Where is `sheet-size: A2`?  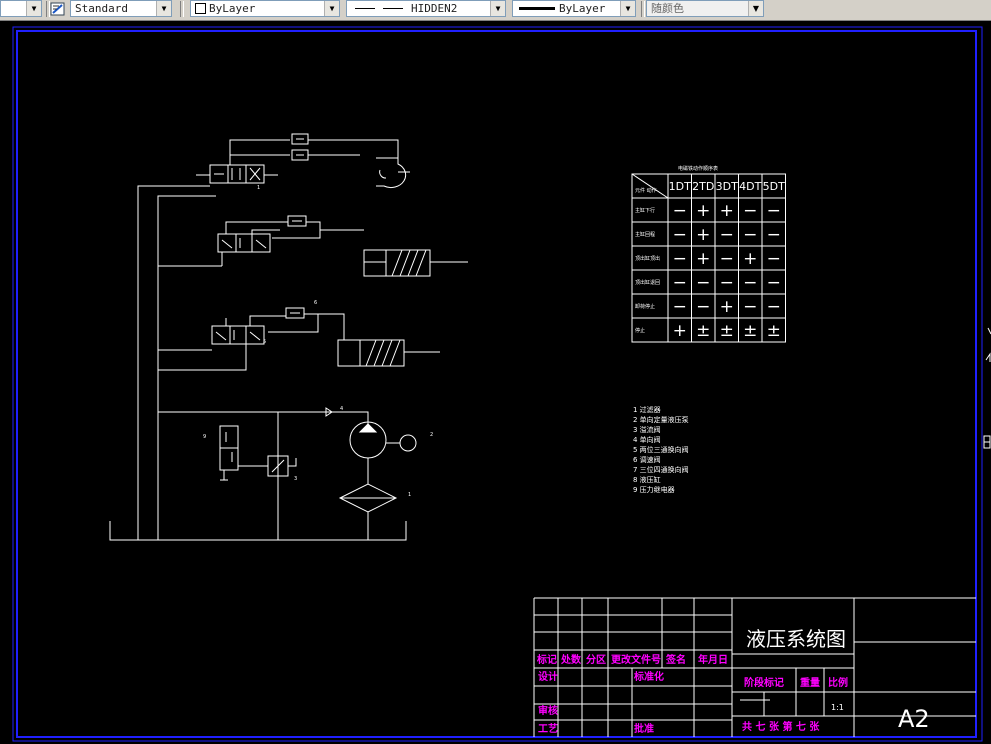 sheet-size: A2 is located at coordinates (914, 719).